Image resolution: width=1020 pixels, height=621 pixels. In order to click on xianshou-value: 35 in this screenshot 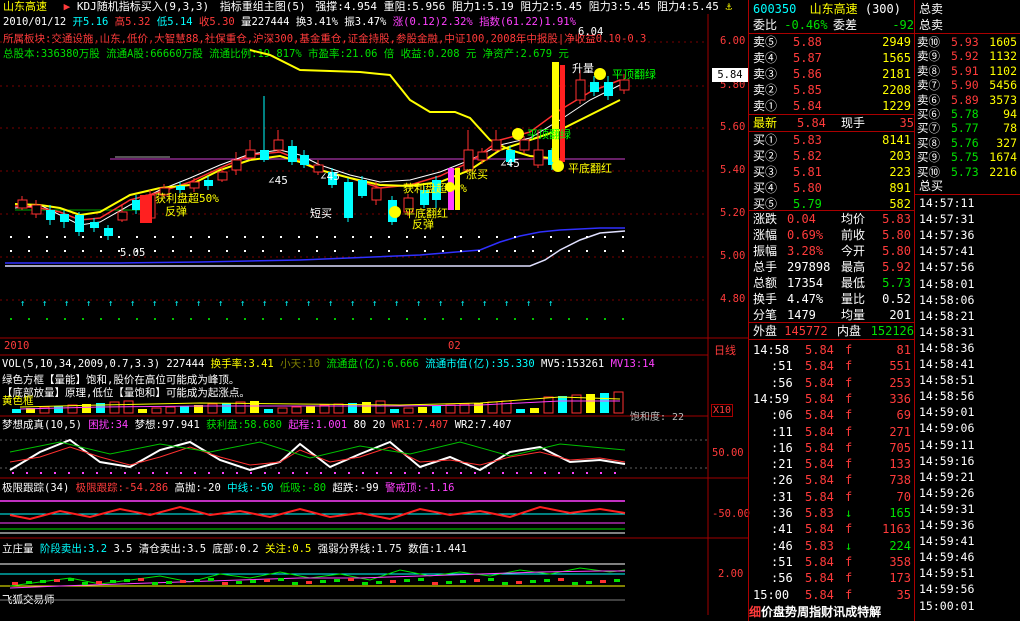, I will do `click(906, 123)`.